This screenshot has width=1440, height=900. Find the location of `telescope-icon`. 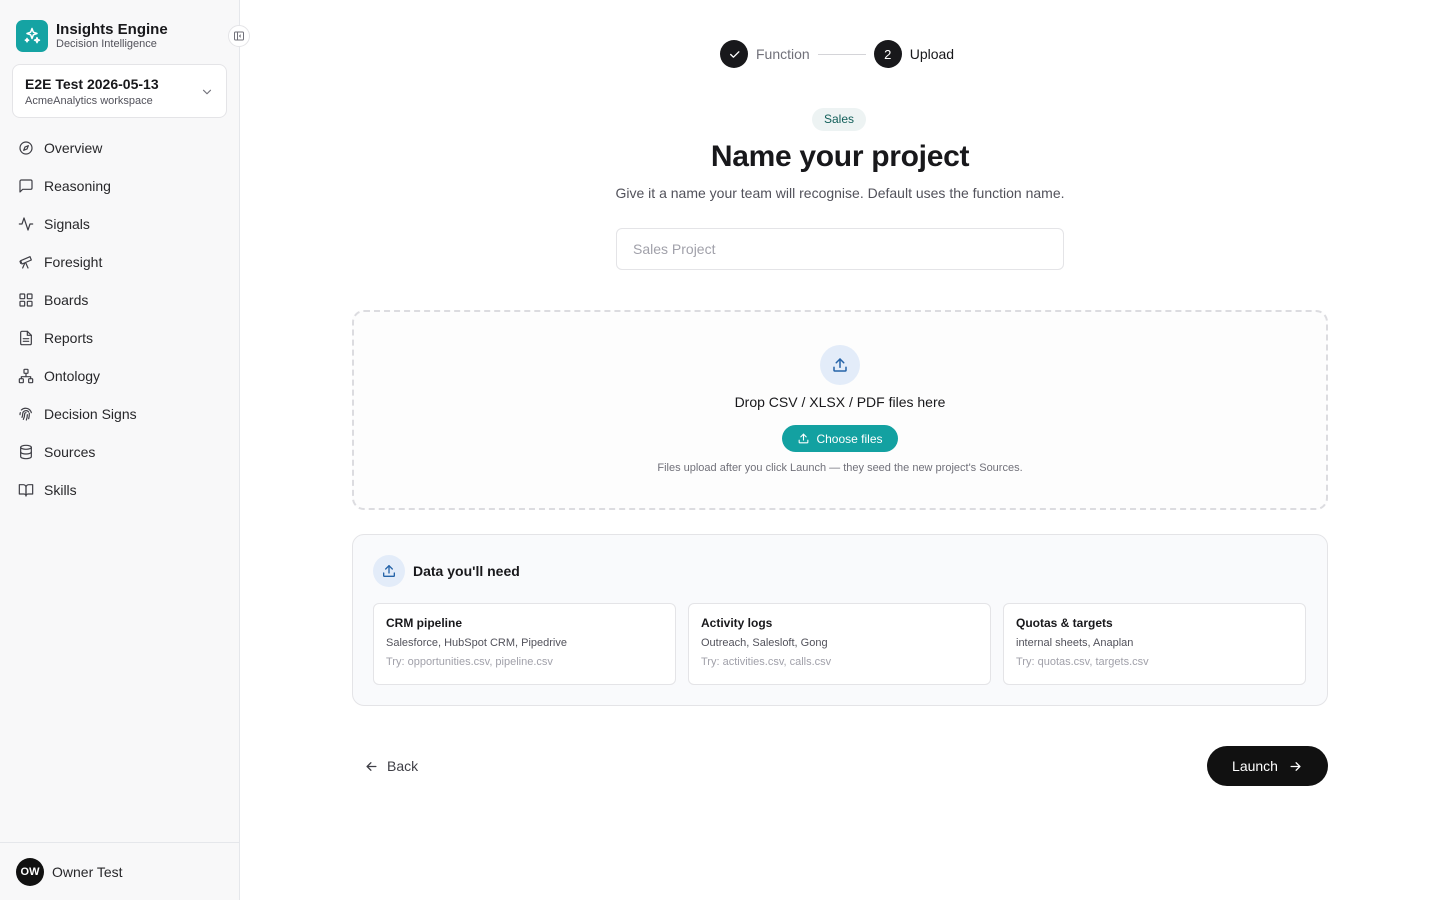

telescope-icon is located at coordinates (26, 262).